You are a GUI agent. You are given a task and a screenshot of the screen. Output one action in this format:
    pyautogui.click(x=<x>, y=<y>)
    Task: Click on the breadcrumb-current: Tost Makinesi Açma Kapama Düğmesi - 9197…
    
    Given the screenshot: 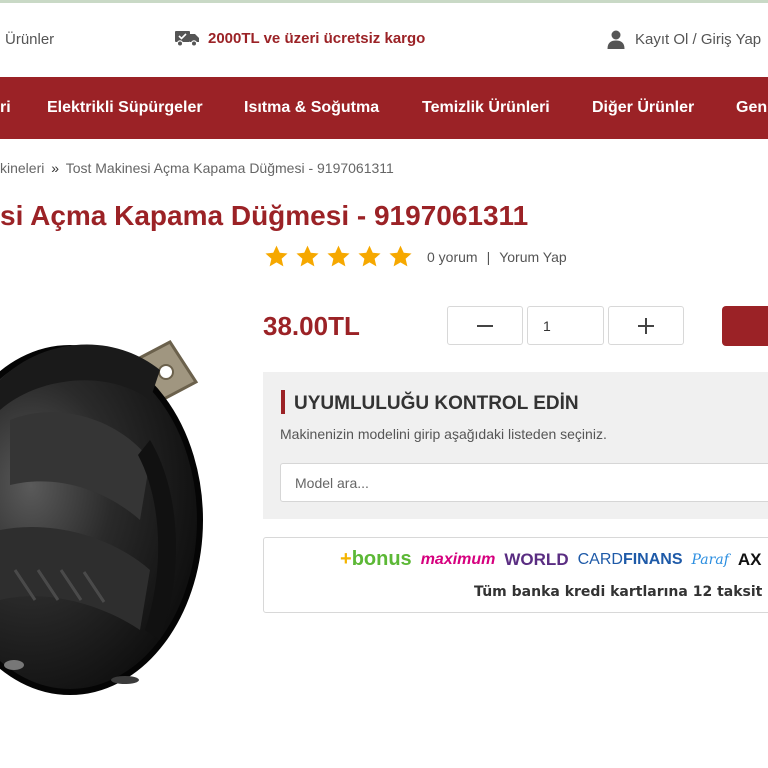 What is the action you would take?
    pyautogui.click(x=229, y=168)
    